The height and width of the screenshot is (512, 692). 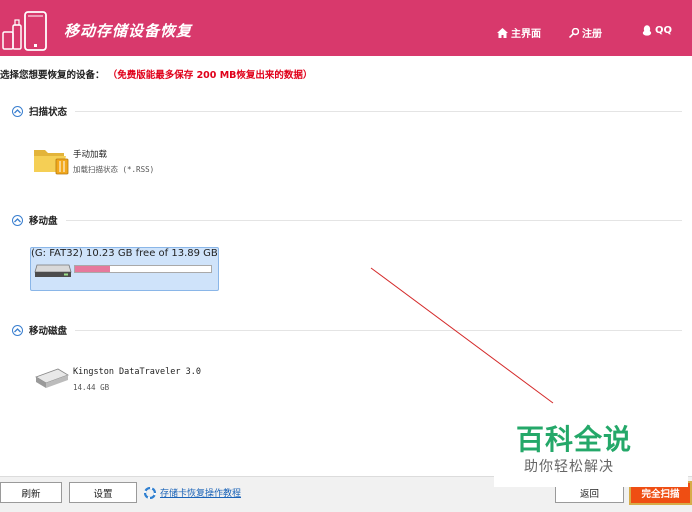 I want to click on settings-button: 设置, so click(x=103, y=492).